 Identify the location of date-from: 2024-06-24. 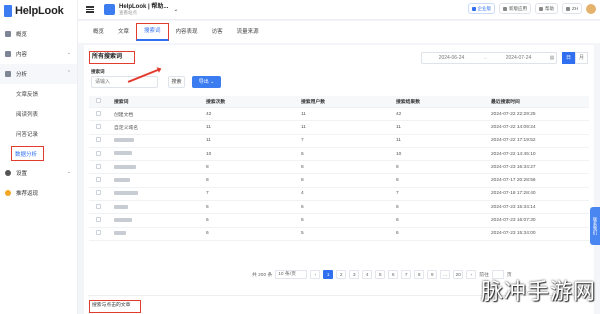
(451, 58).